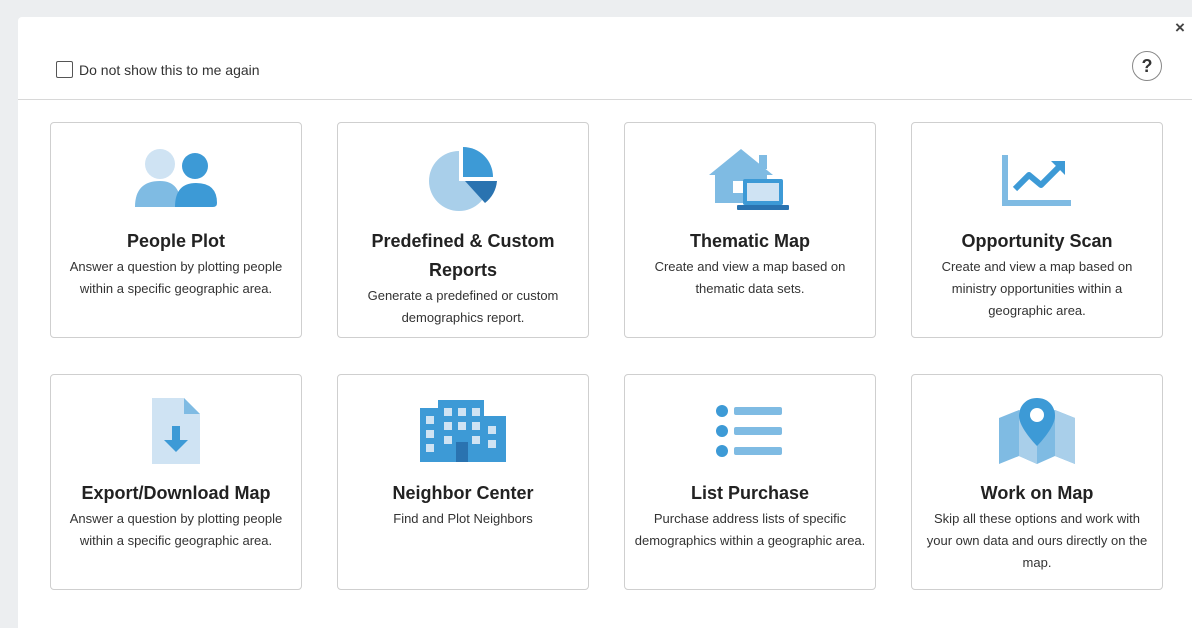 This screenshot has height=628, width=1192. What do you see at coordinates (1037, 179) in the screenshot?
I see `trend-chart-icon` at bounding box center [1037, 179].